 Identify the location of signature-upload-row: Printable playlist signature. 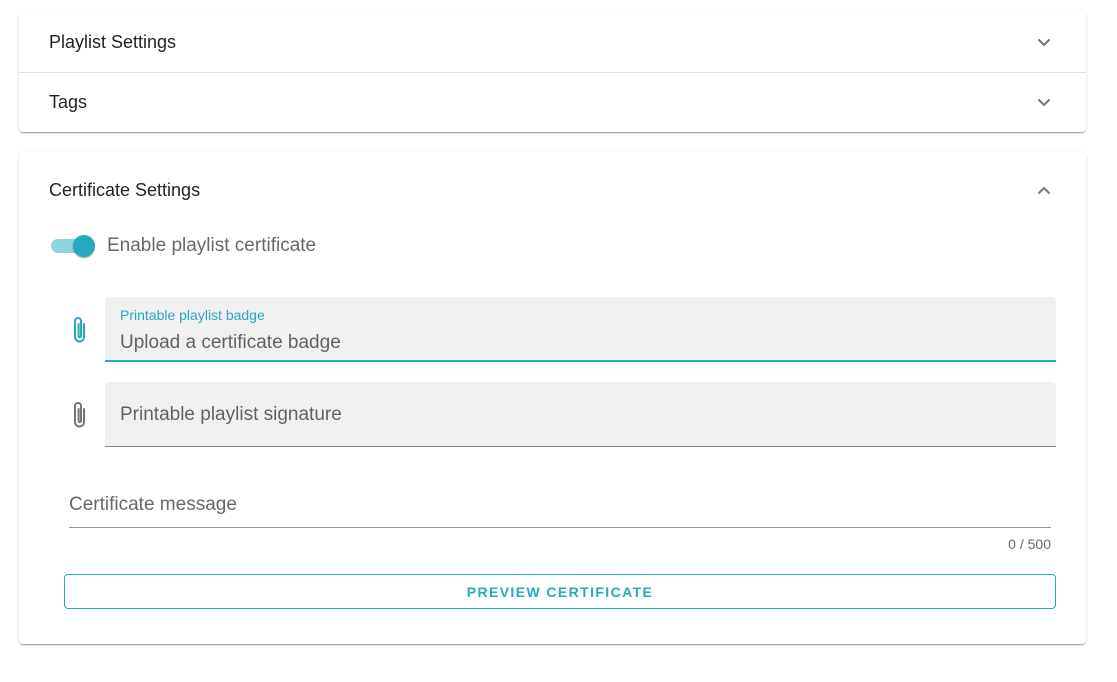
(560, 414).